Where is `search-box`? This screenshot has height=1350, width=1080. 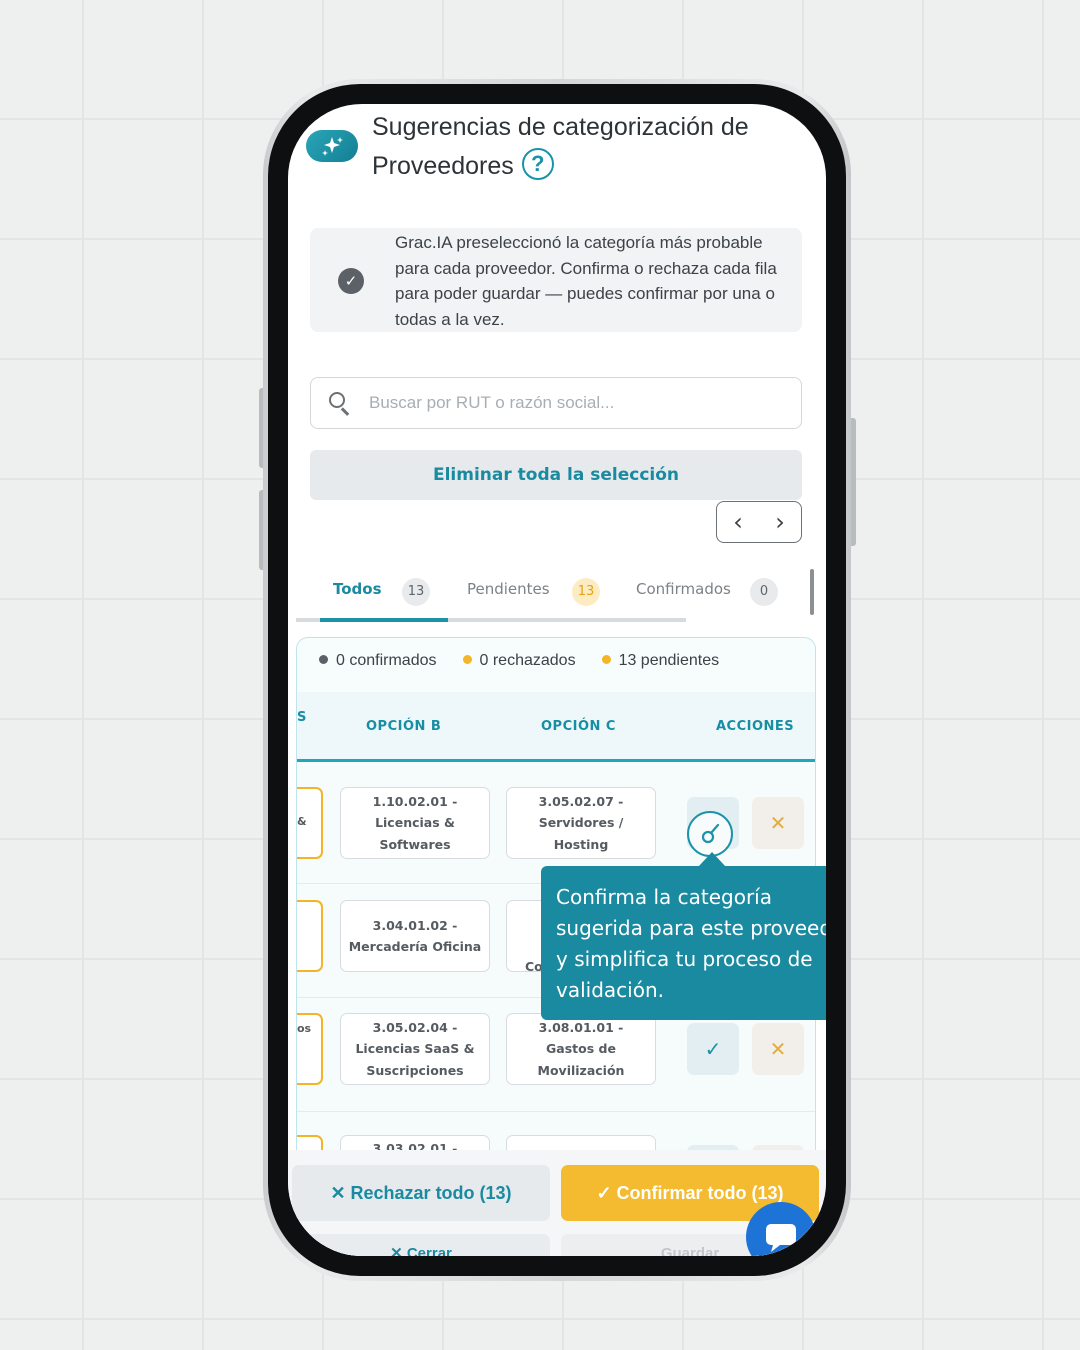 search-box is located at coordinates (556, 403).